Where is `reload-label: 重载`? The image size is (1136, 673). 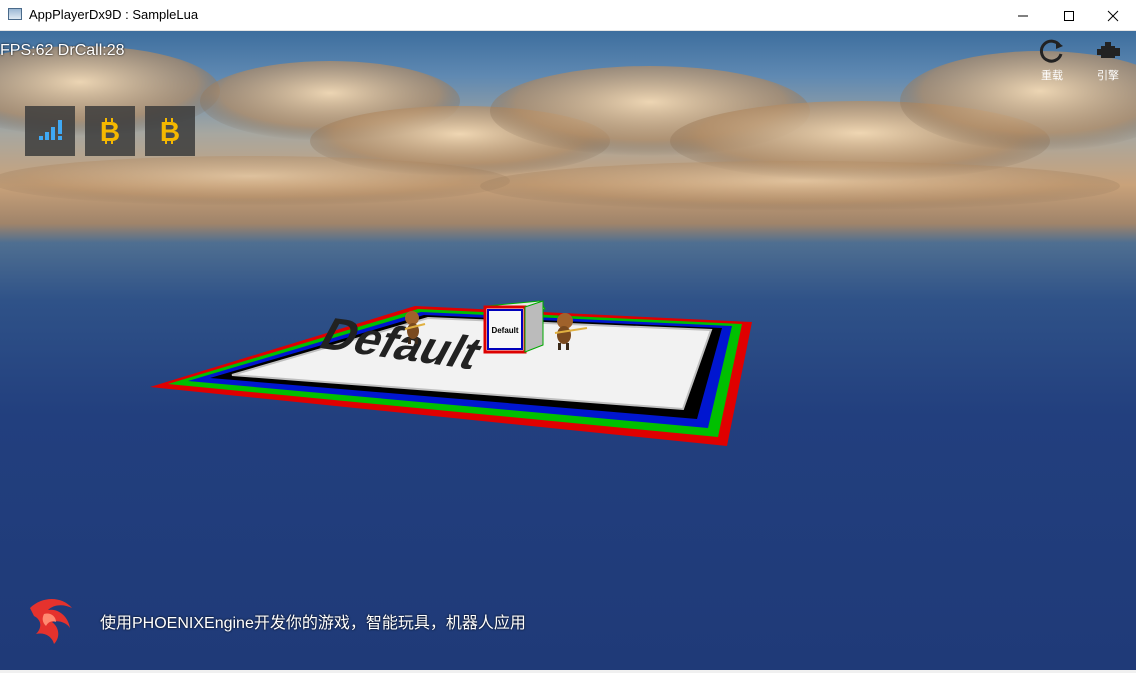
reload-label: 重载 is located at coordinates (1052, 76).